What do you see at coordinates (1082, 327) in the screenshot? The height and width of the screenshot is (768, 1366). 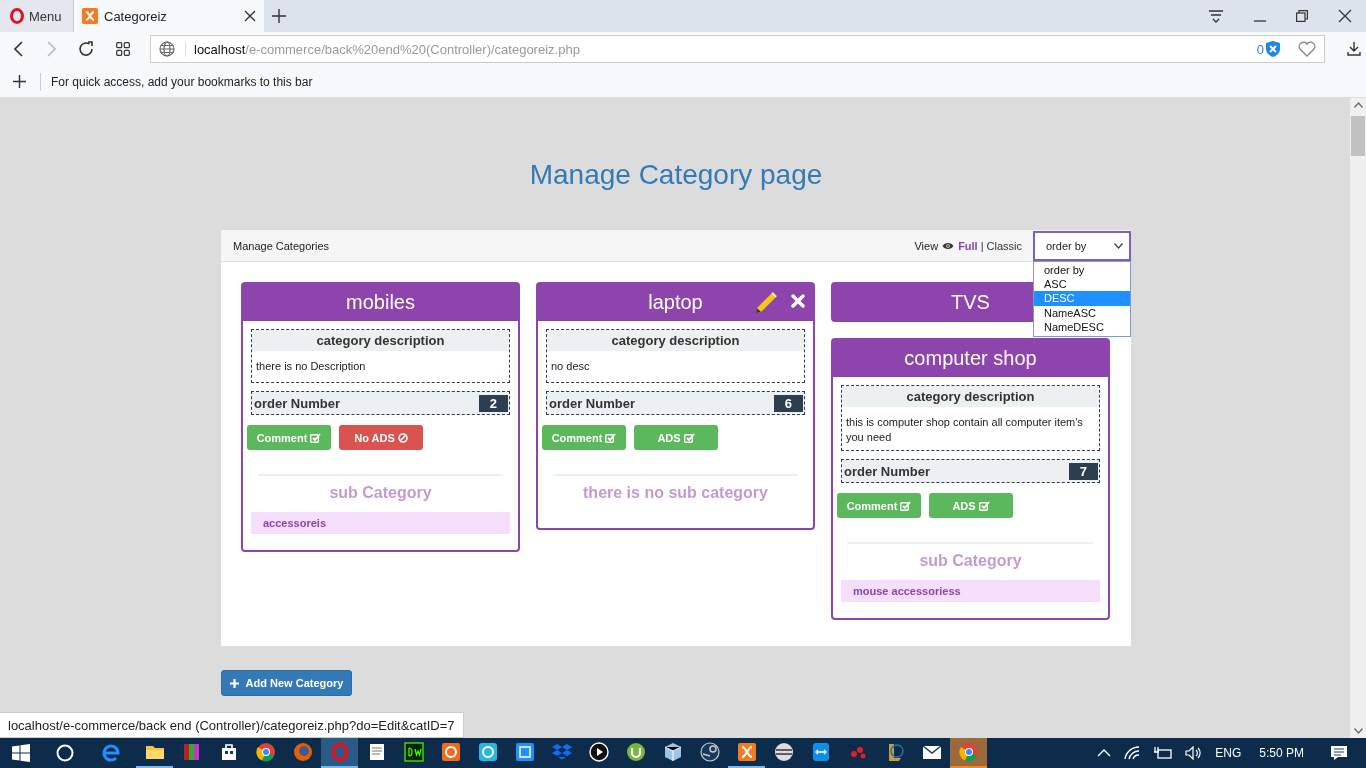 I see `dropdown-option: NameDESC` at bounding box center [1082, 327].